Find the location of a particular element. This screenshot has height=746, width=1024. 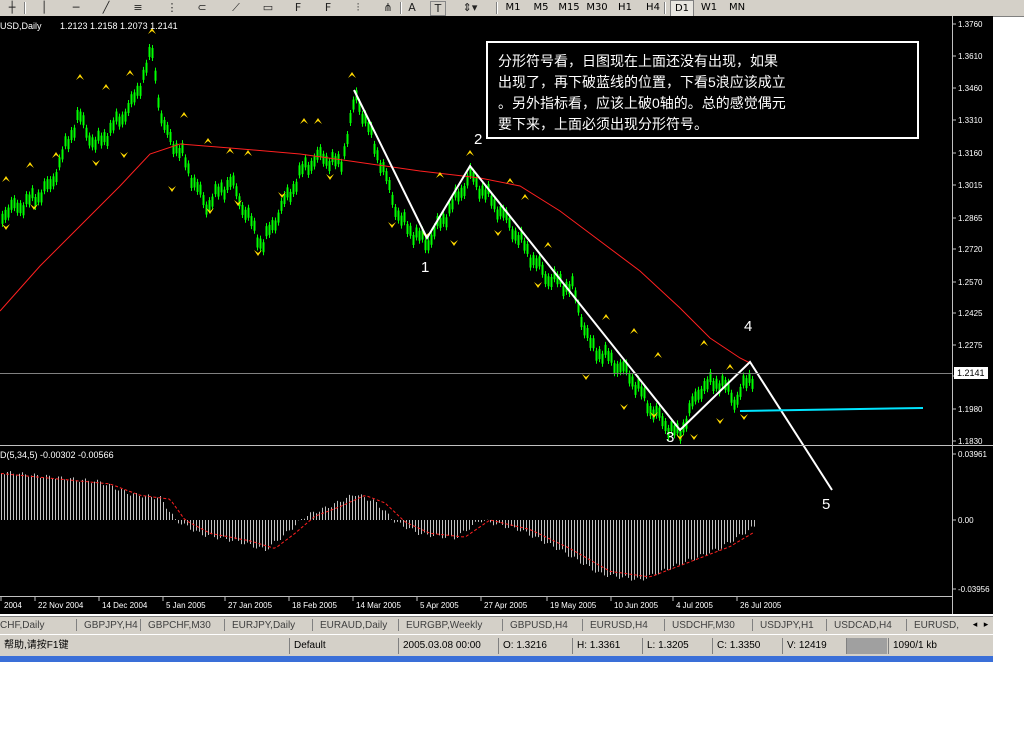

horizontal-line-icon: ─ is located at coordinates (76, 8).